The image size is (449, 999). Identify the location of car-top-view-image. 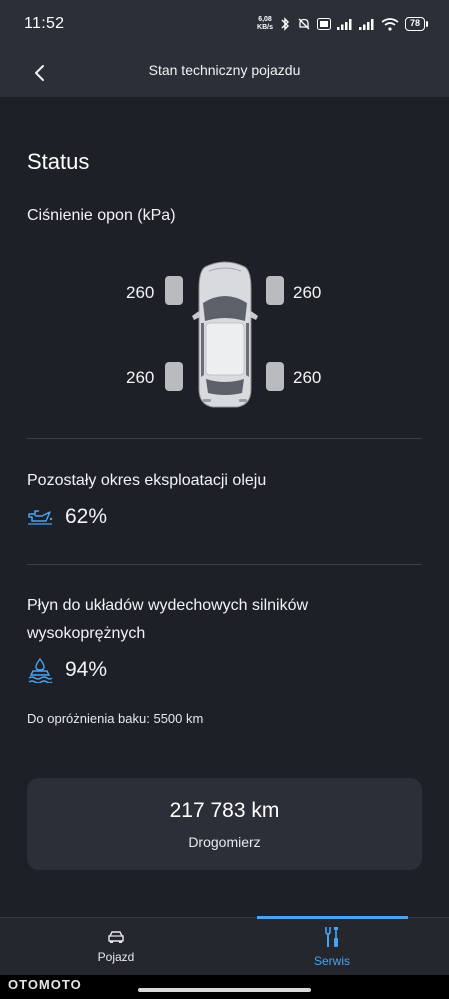
(225, 334).